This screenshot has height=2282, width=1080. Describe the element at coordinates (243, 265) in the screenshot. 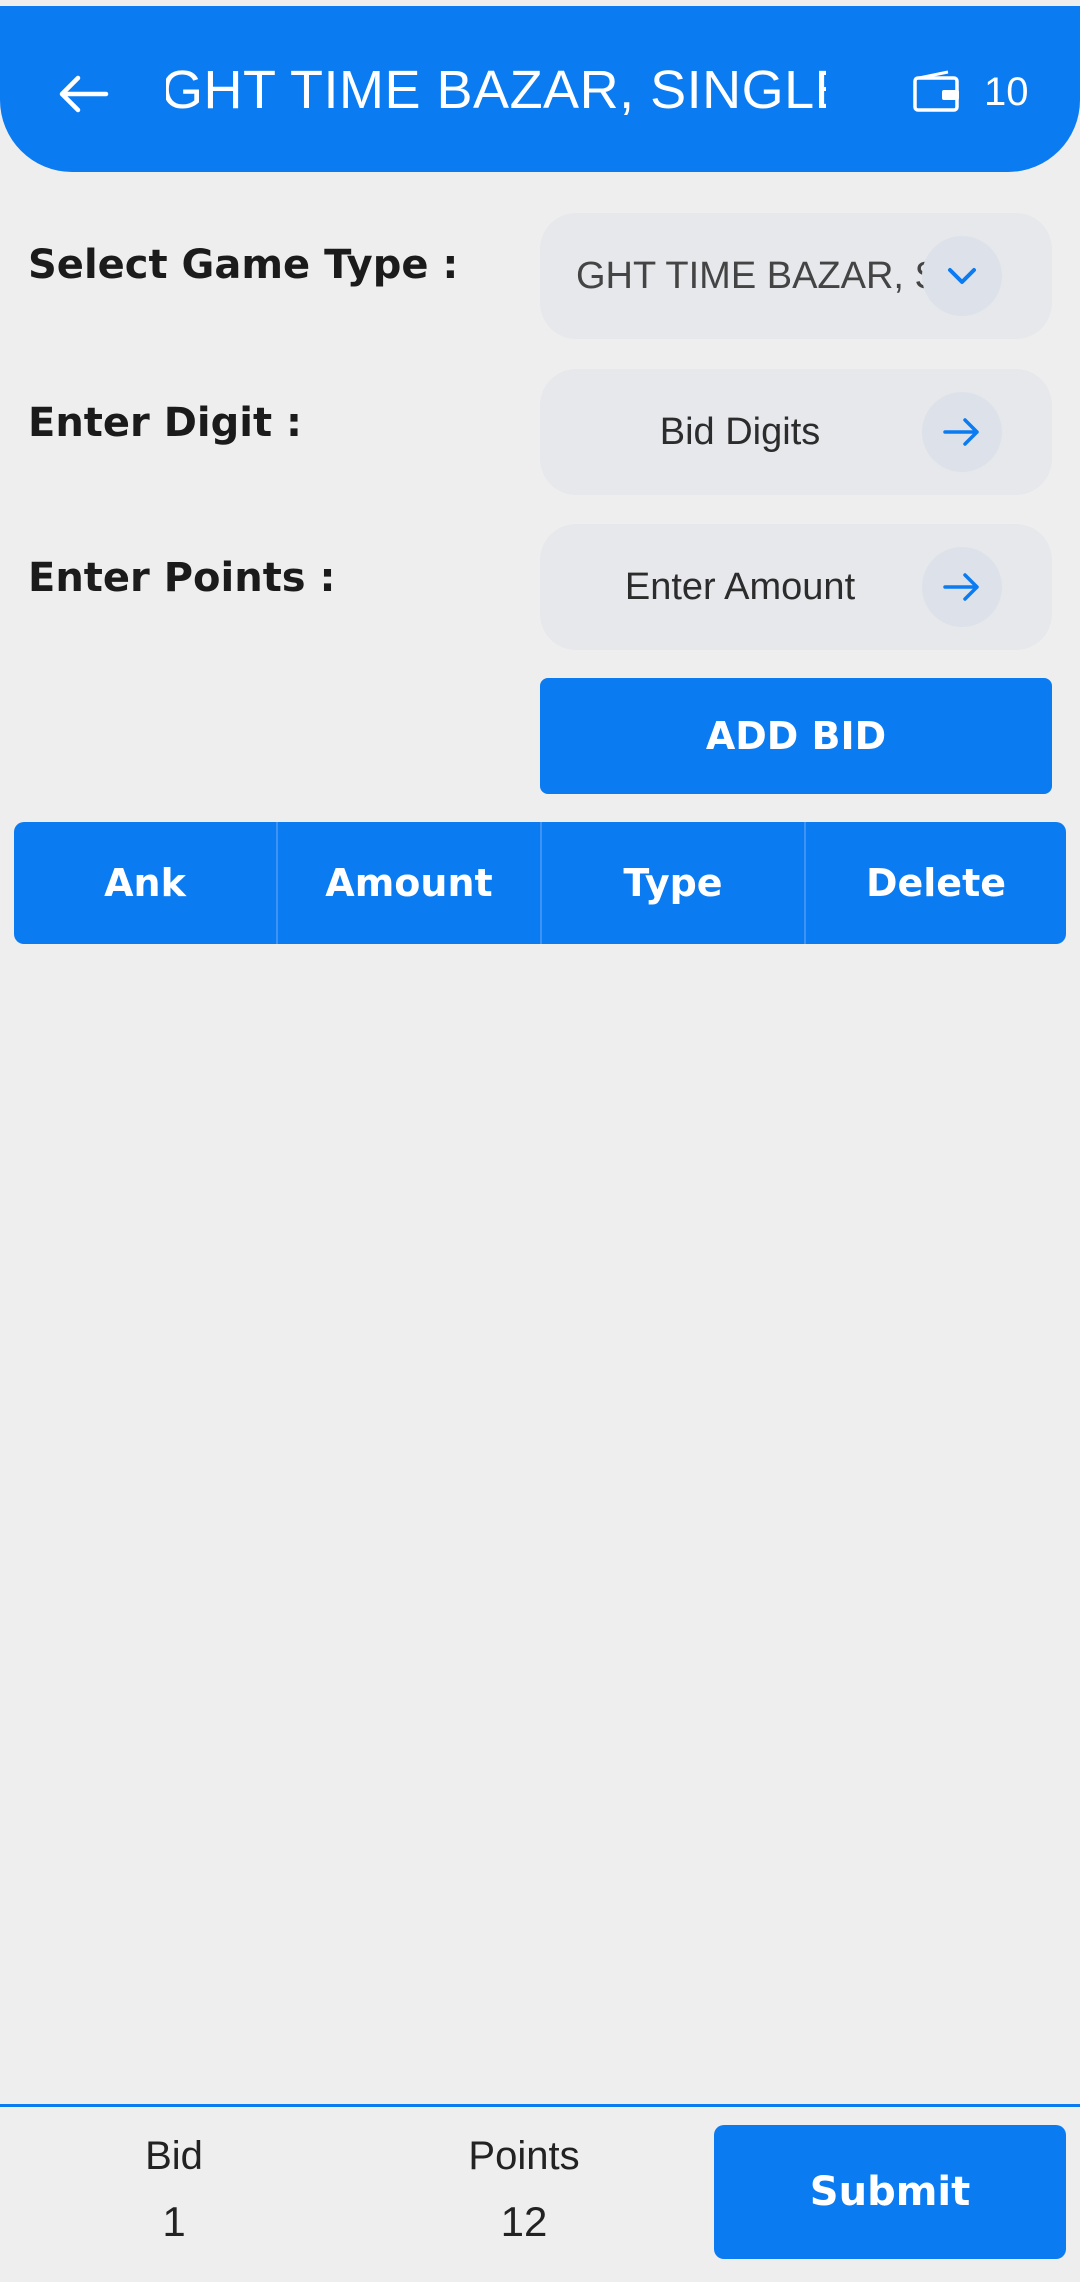

I see `game-type-label: Select Game Type :` at that location.